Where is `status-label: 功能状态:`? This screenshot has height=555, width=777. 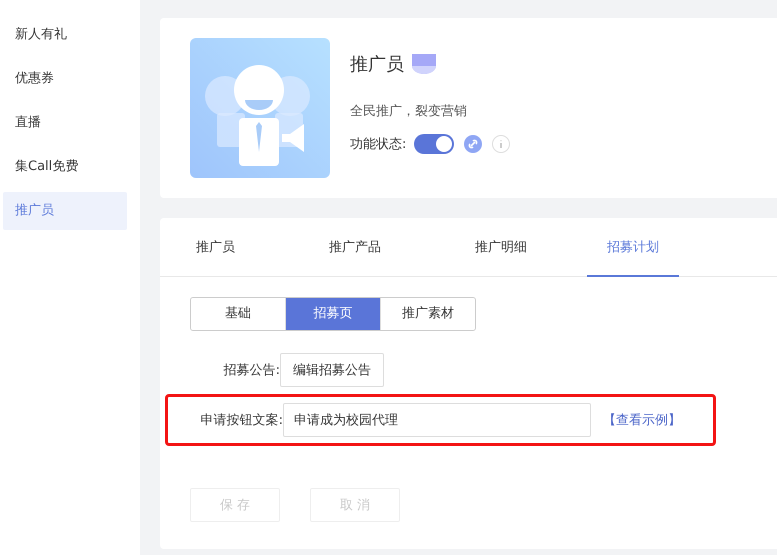 status-label: 功能状态: is located at coordinates (378, 144).